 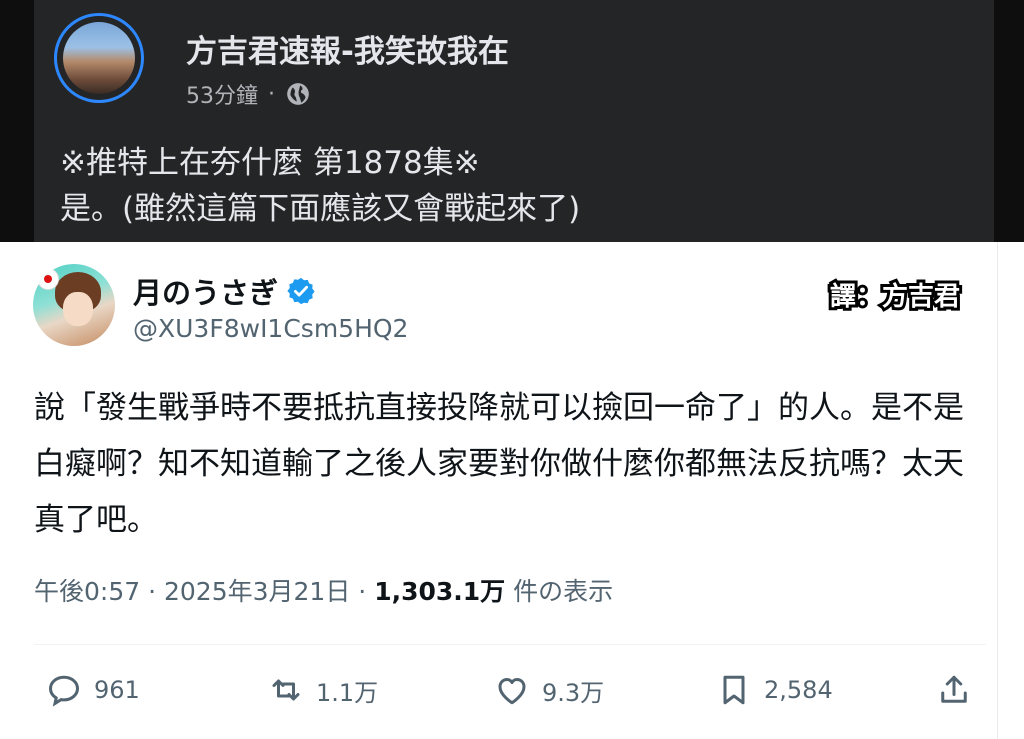 What do you see at coordinates (573, 692) in the screenshot?
I see `like-count: 9.3万` at bounding box center [573, 692].